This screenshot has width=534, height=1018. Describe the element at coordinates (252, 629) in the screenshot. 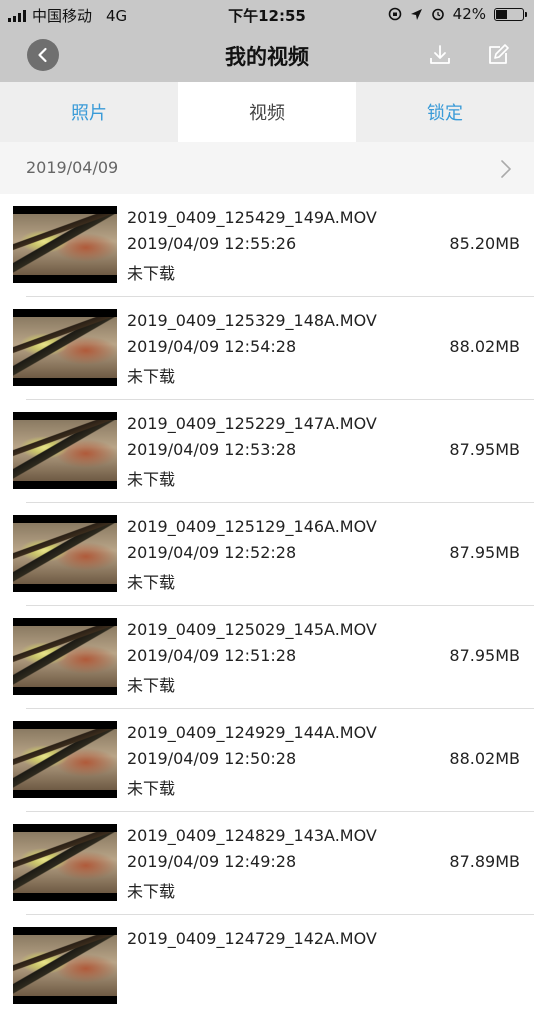

I see `video-filename: 2019_0409_125029_145A.MOV` at that location.